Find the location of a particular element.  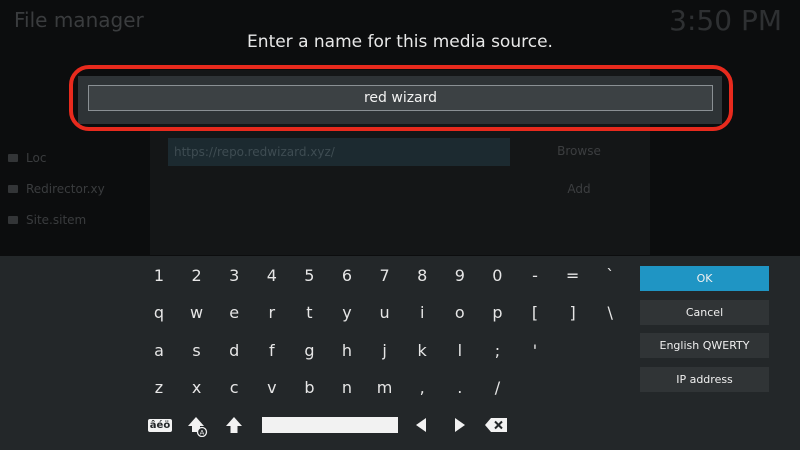

list-item: Redirector.xy is located at coordinates (56, 188).